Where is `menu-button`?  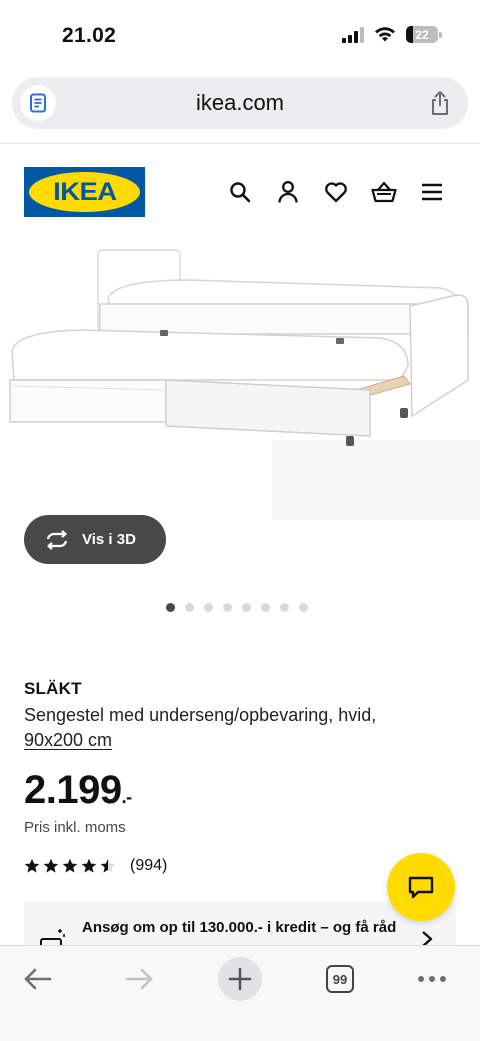 menu-button is located at coordinates (432, 192).